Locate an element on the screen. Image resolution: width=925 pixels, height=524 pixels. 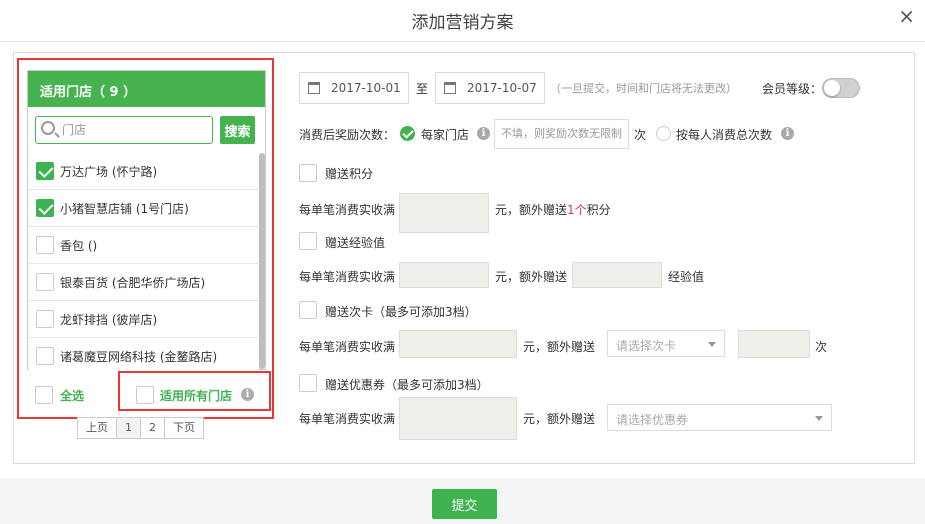
page-1-button: 1 is located at coordinates (129, 428).